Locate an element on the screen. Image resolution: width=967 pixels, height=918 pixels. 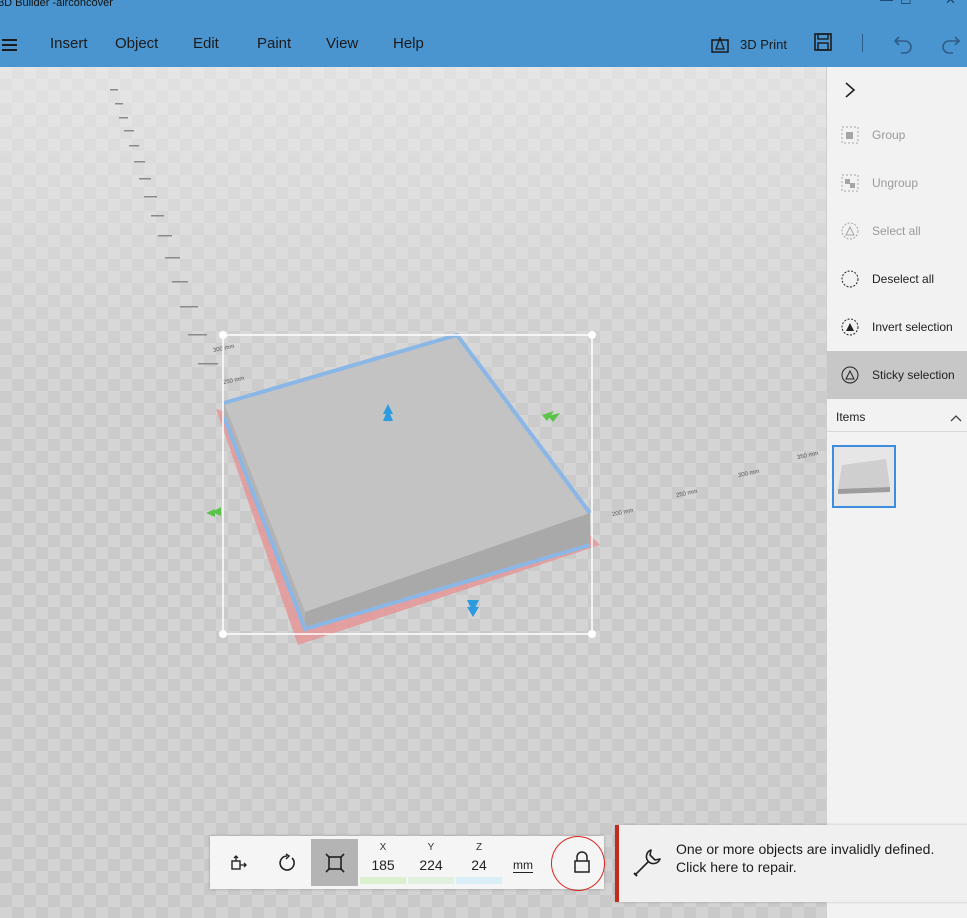
scale-button is located at coordinates (334, 862).